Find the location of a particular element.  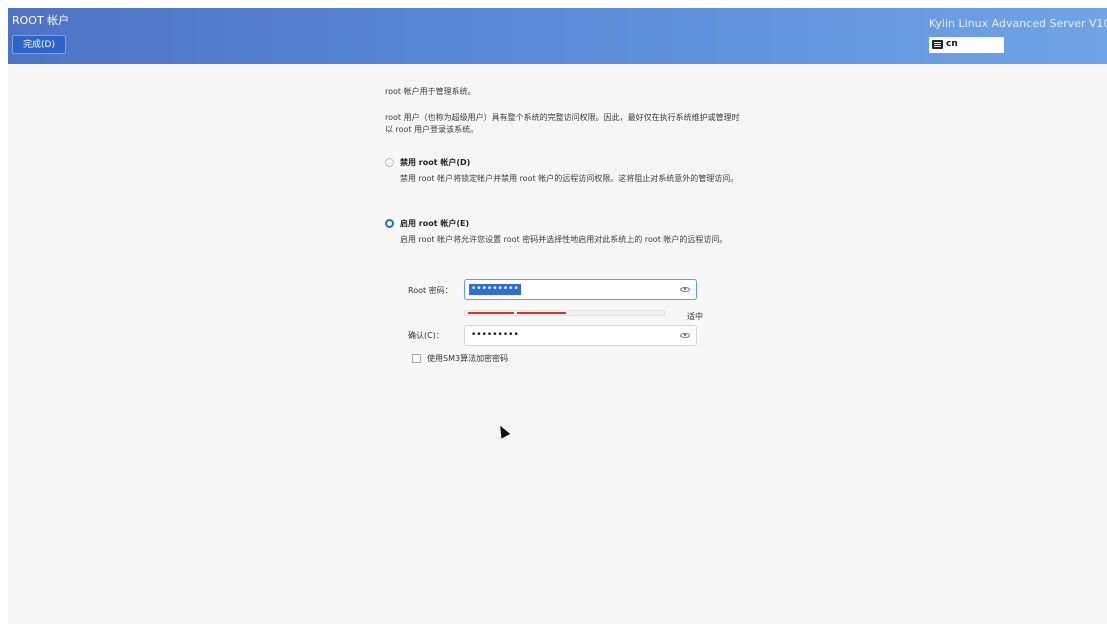

mouse-cursor-icon is located at coordinates (503, 431).